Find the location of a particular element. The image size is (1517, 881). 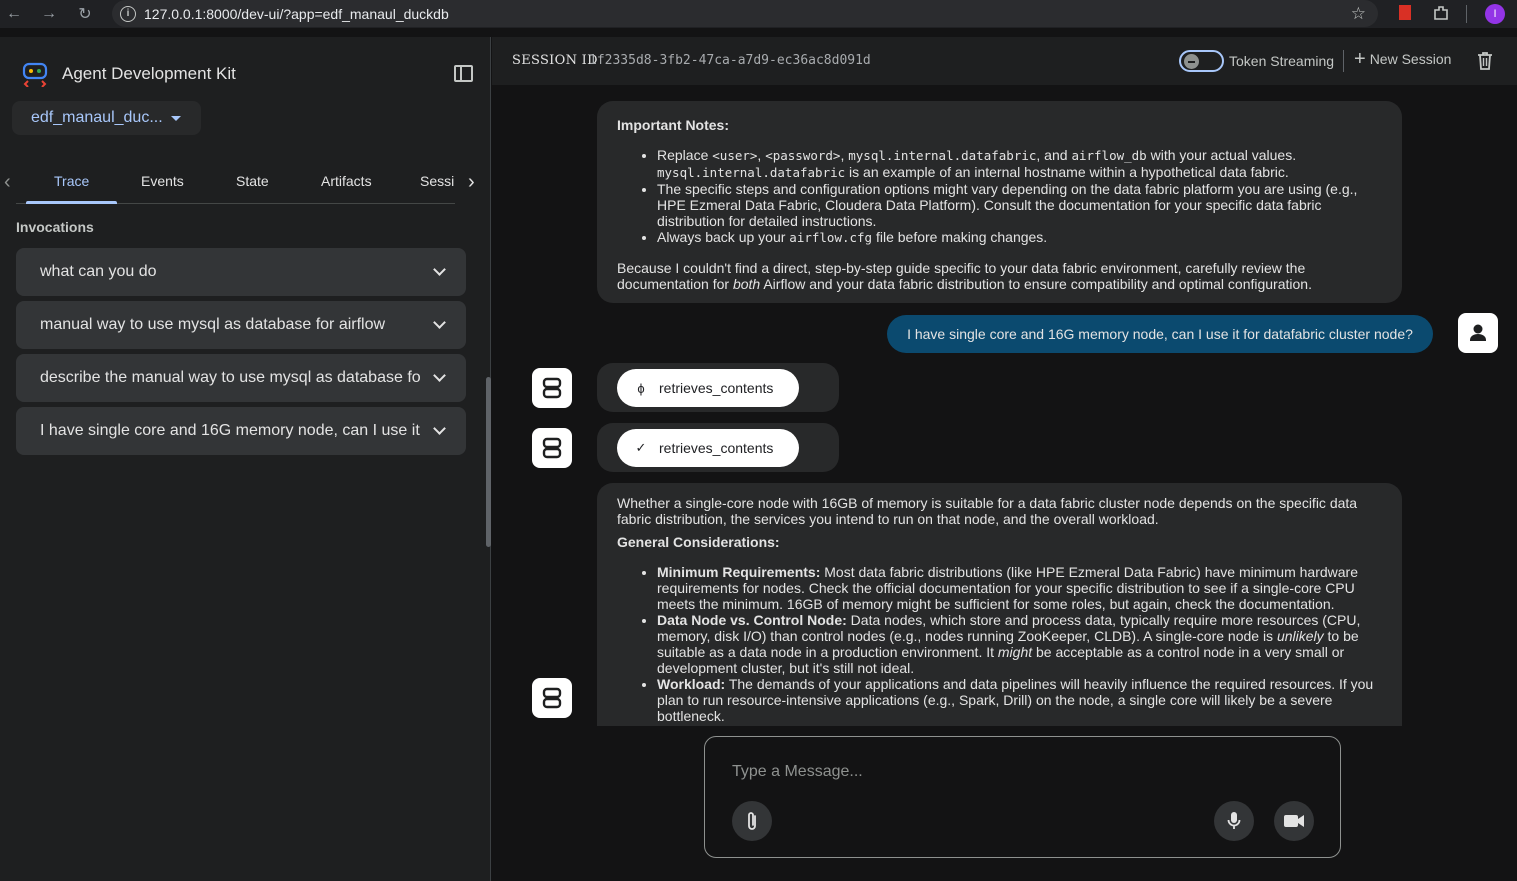

video-camera-icon is located at coordinates (1294, 821).